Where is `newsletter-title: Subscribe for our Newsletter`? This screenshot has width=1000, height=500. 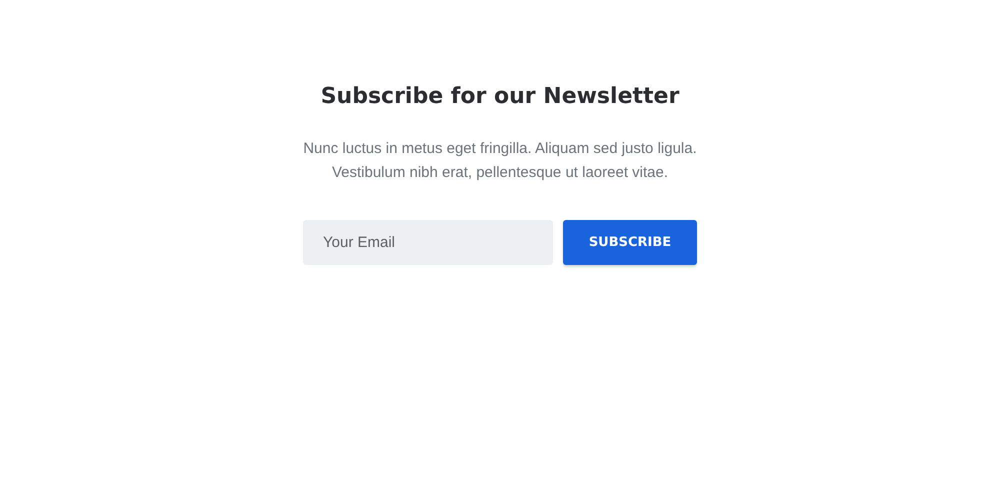
newsletter-title: Subscribe for our Newsletter is located at coordinates (500, 96).